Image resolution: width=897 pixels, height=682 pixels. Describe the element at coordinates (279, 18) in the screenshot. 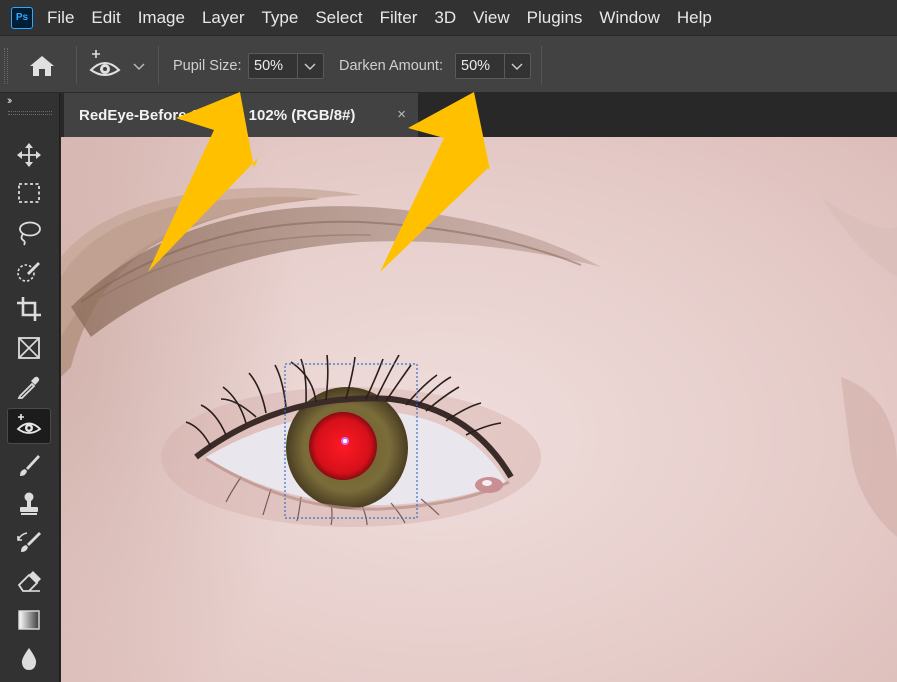

I see `menu-type: Type` at that location.